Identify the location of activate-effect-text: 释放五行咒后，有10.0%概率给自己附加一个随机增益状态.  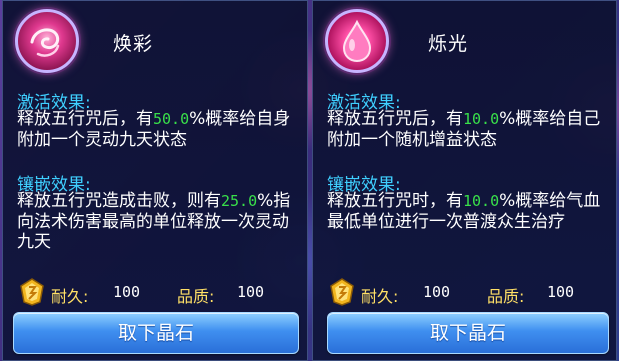
(464, 129).